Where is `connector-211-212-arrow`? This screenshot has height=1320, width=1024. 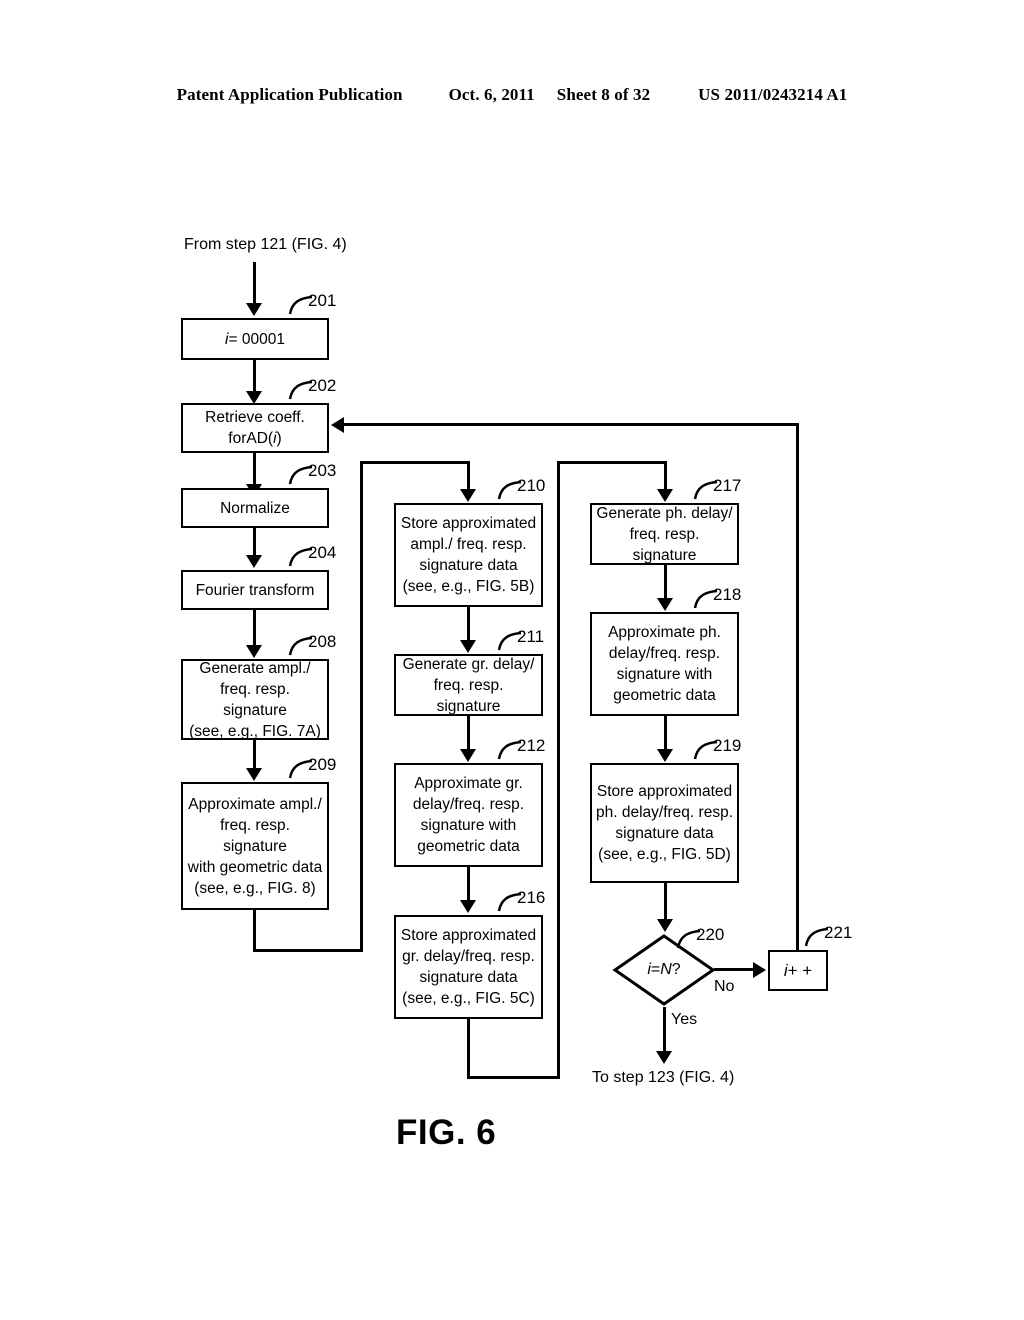
connector-211-212-arrow is located at coordinates (468, 755).